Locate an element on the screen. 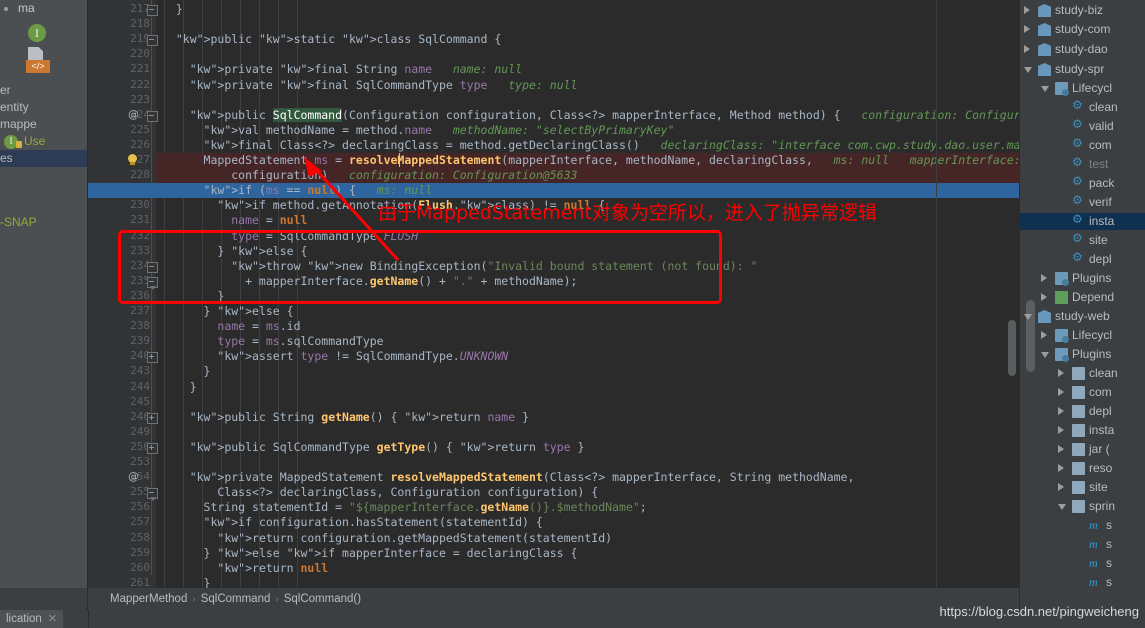 This screenshot has width=1145, height=628. maven-tree-item: ⚙ insta is located at coordinates (1082, 221).